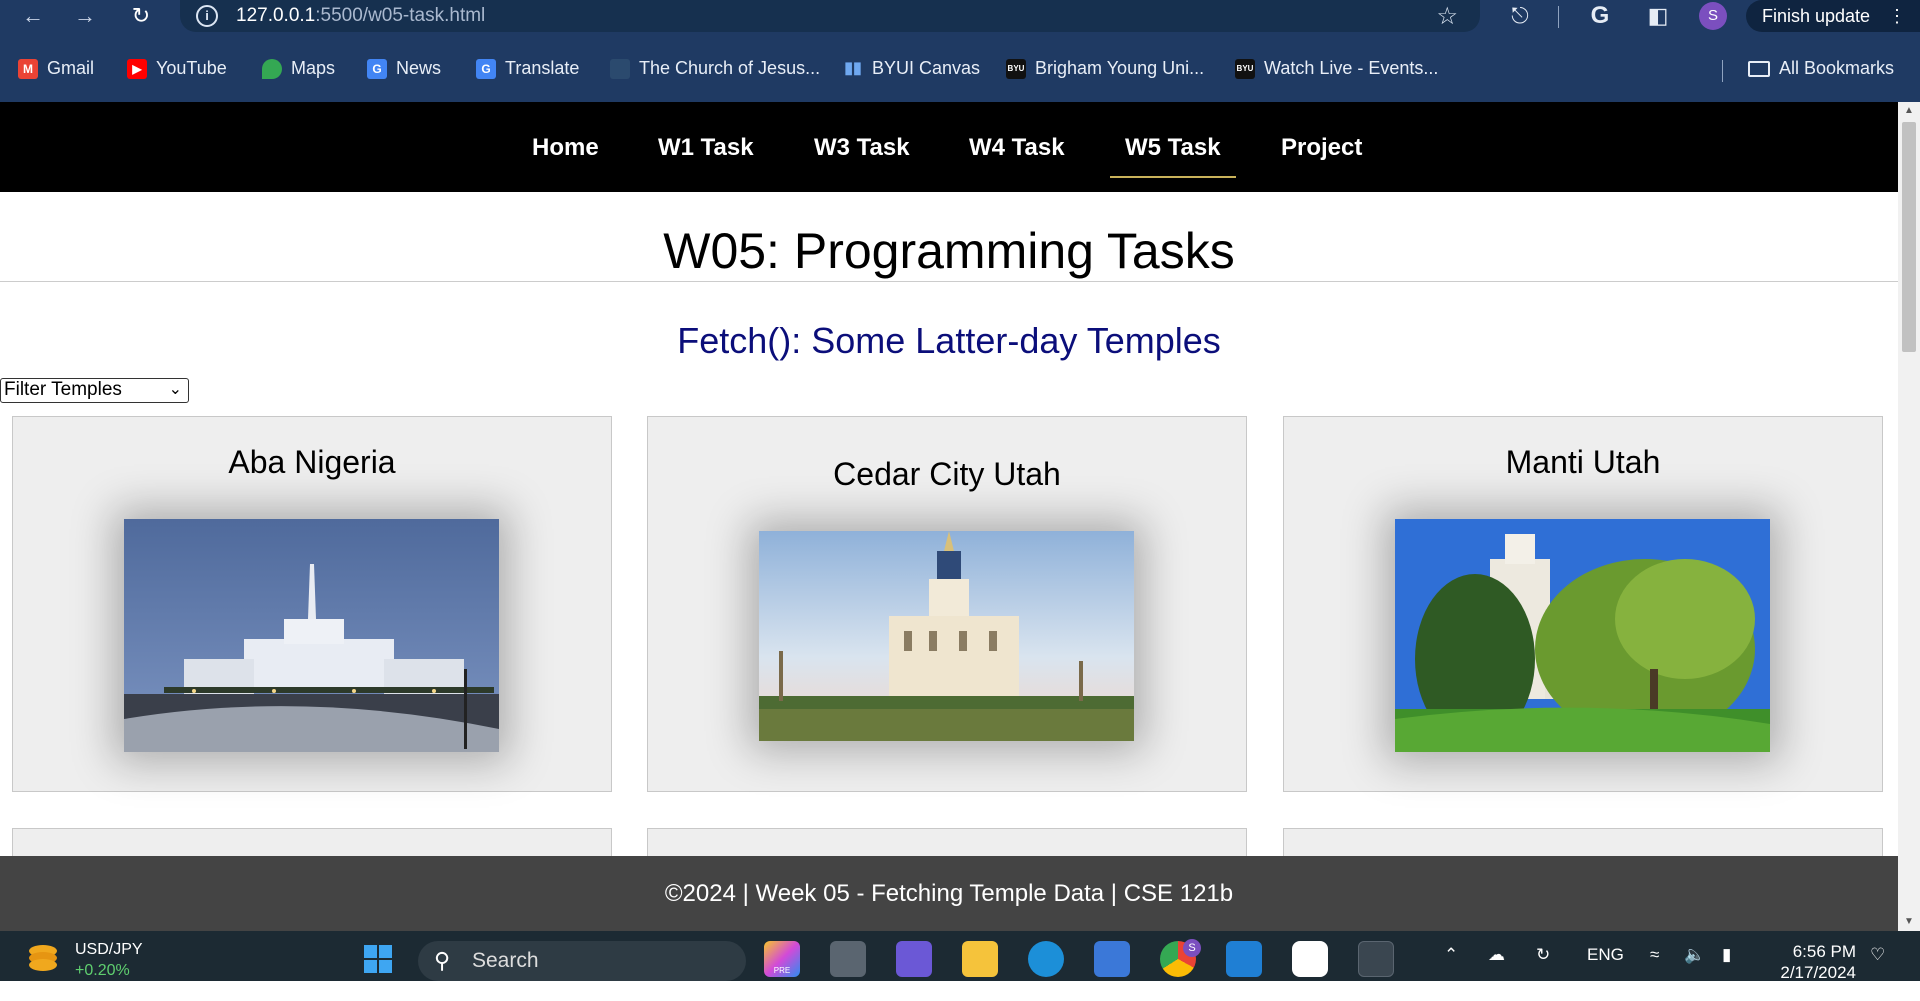  I want to click on battery-icon: ▮, so click(1726, 955).